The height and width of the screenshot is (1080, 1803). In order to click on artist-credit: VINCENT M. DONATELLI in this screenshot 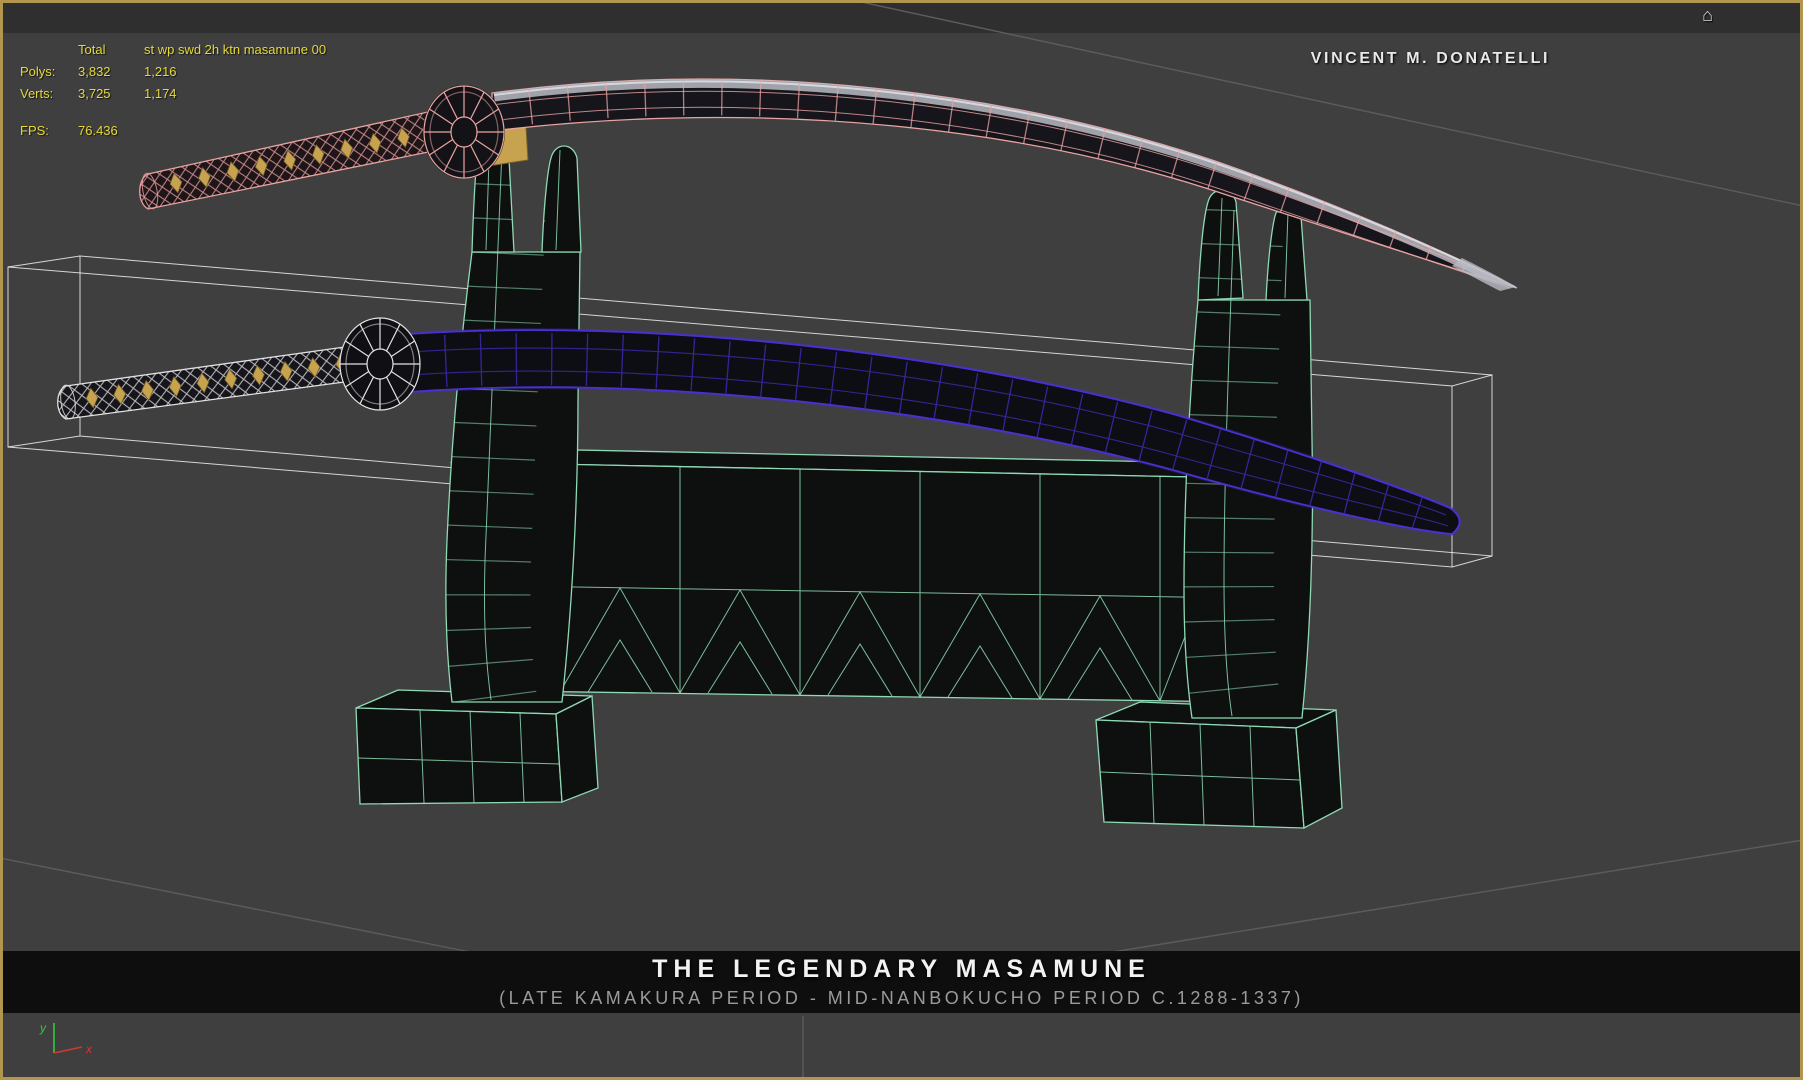, I will do `click(1430, 58)`.